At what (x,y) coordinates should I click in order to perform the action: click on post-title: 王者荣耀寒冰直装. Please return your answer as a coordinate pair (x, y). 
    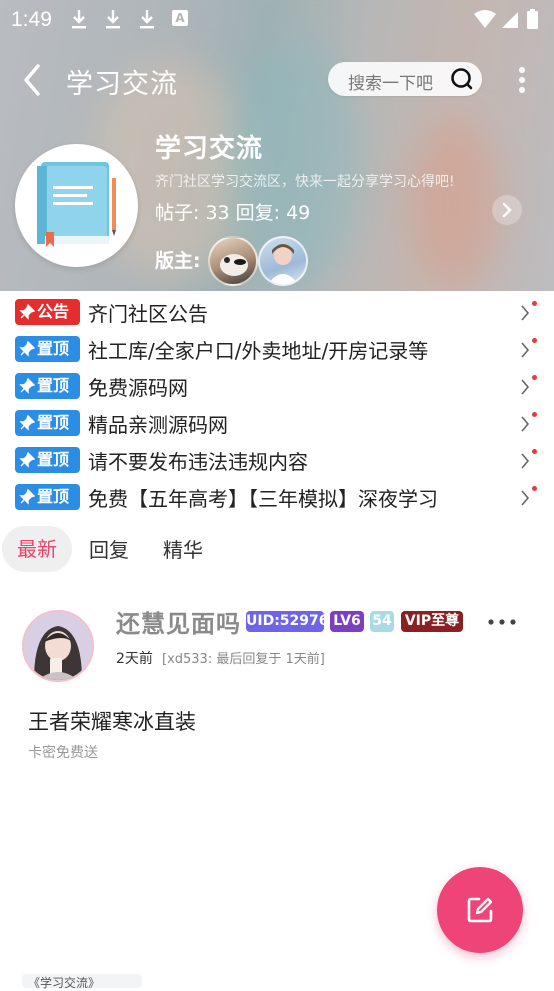
    Looking at the image, I should click on (112, 721).